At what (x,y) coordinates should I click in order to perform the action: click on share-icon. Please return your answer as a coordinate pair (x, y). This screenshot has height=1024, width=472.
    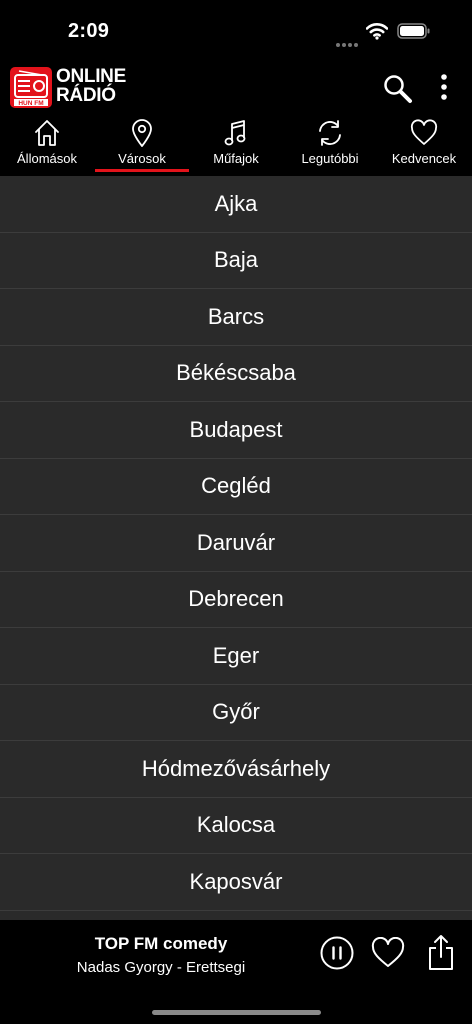
    Looking at the image, I should click on (441, 952).